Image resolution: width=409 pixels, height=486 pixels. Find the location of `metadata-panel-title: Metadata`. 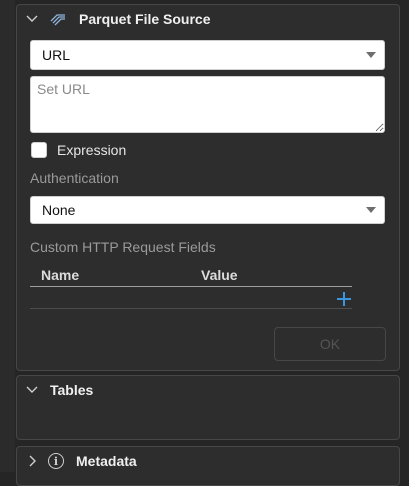

metadata-panel-title: Metadata is located at coordinates (106, 461).